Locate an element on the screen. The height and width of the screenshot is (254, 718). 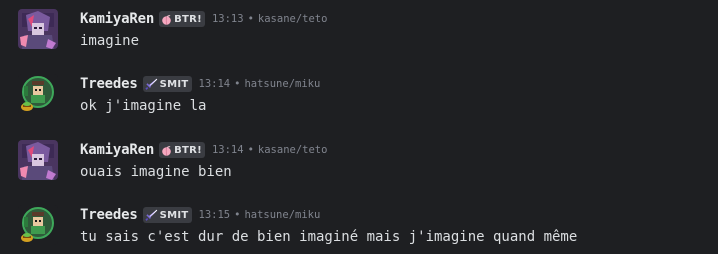
message-meta: 13:14 • hatsune/miku is located at coordinates (260, 84).